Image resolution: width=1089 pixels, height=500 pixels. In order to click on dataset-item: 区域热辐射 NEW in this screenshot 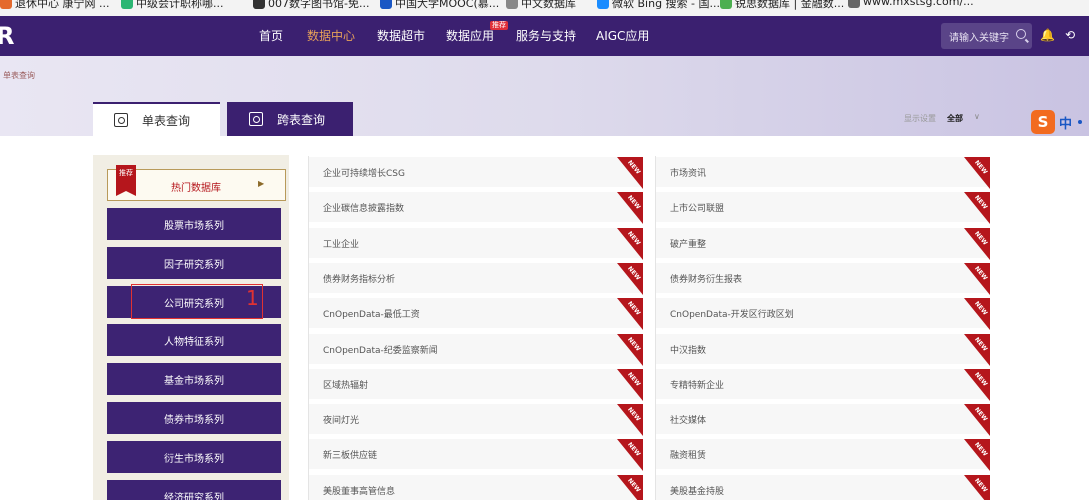, I will do `click(476, 384)`.